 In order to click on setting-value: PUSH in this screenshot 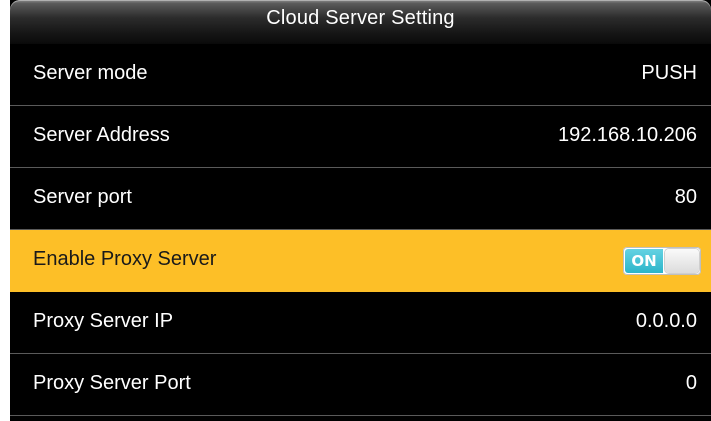, I will do `click(669, 73)`.